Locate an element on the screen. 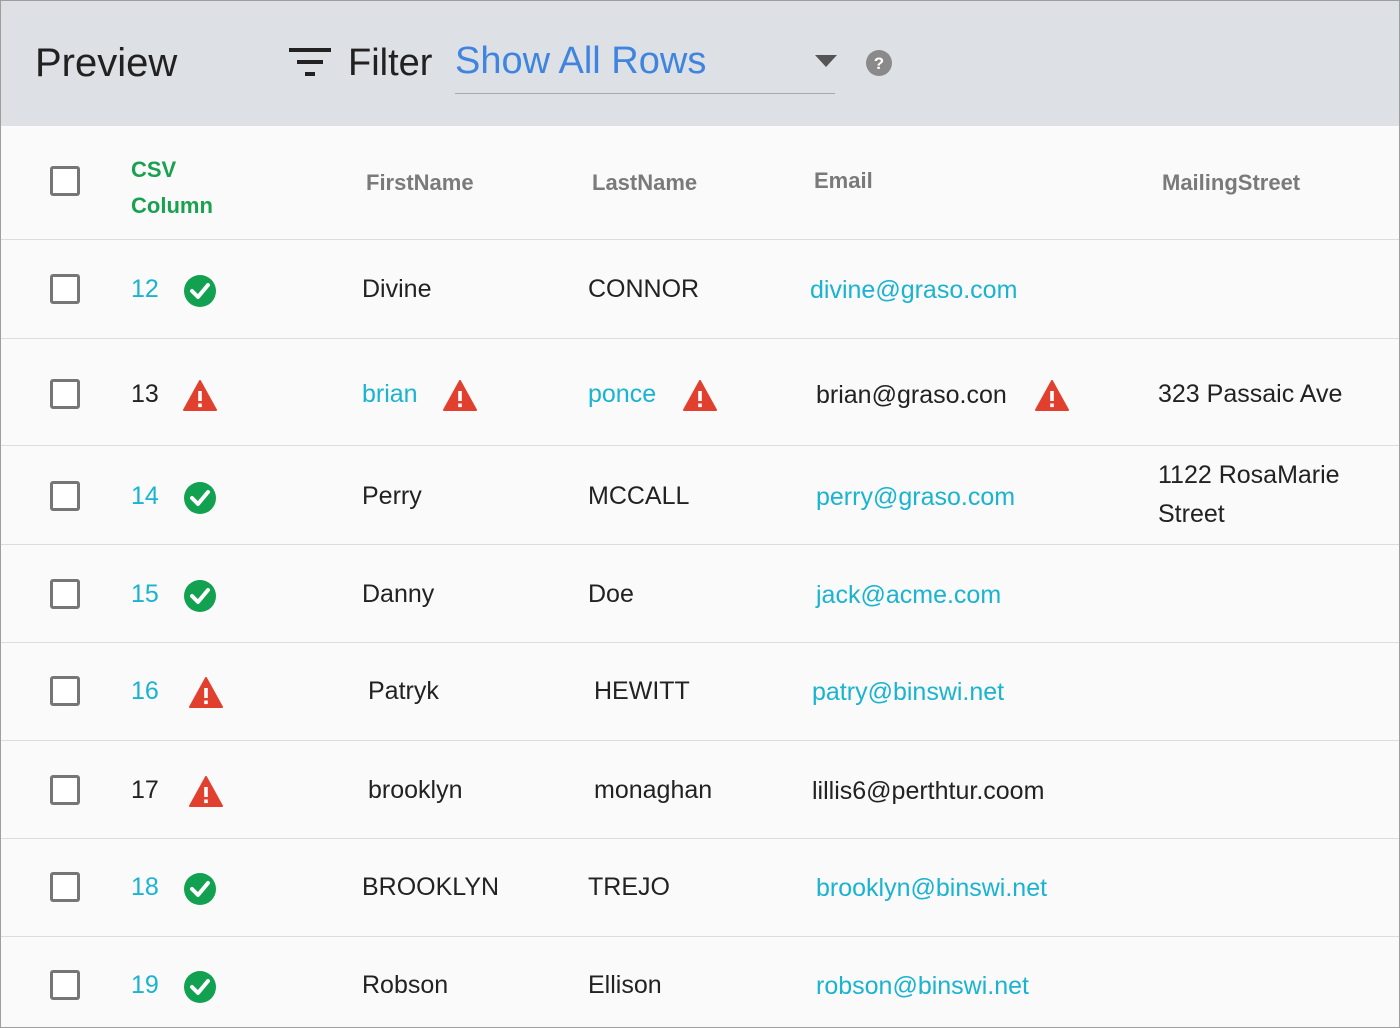 Image resolution: width=1400 pixels, height=1028 pixels. lastname-cell: CONNOR is located at coordinates (644, 289).